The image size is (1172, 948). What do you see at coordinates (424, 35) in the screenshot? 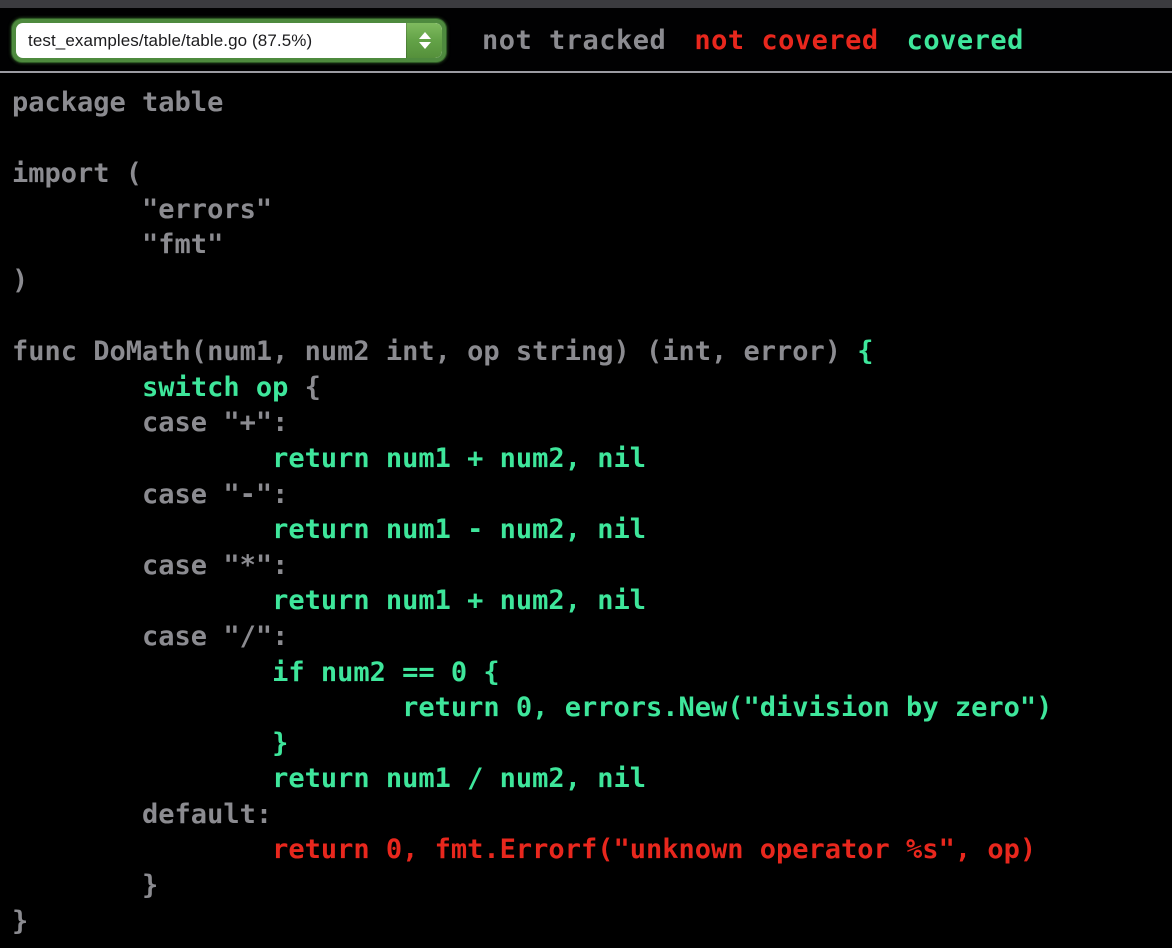
I see `chevron-up-icon` at bounding box center [424, 35].